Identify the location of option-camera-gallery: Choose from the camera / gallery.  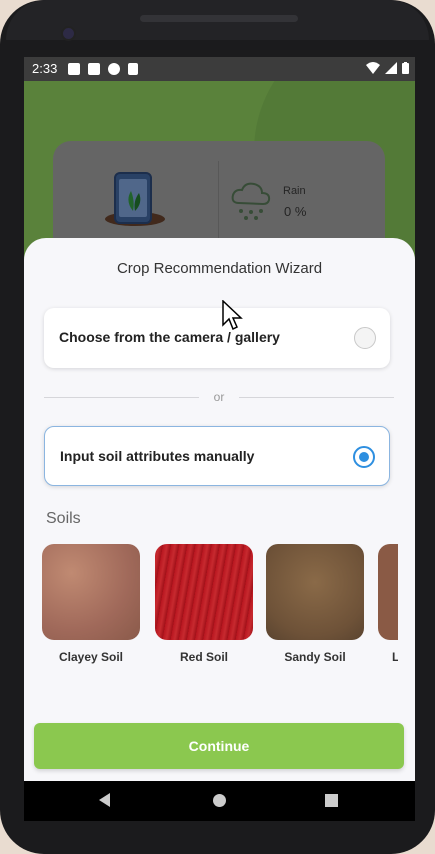
(217, 338).